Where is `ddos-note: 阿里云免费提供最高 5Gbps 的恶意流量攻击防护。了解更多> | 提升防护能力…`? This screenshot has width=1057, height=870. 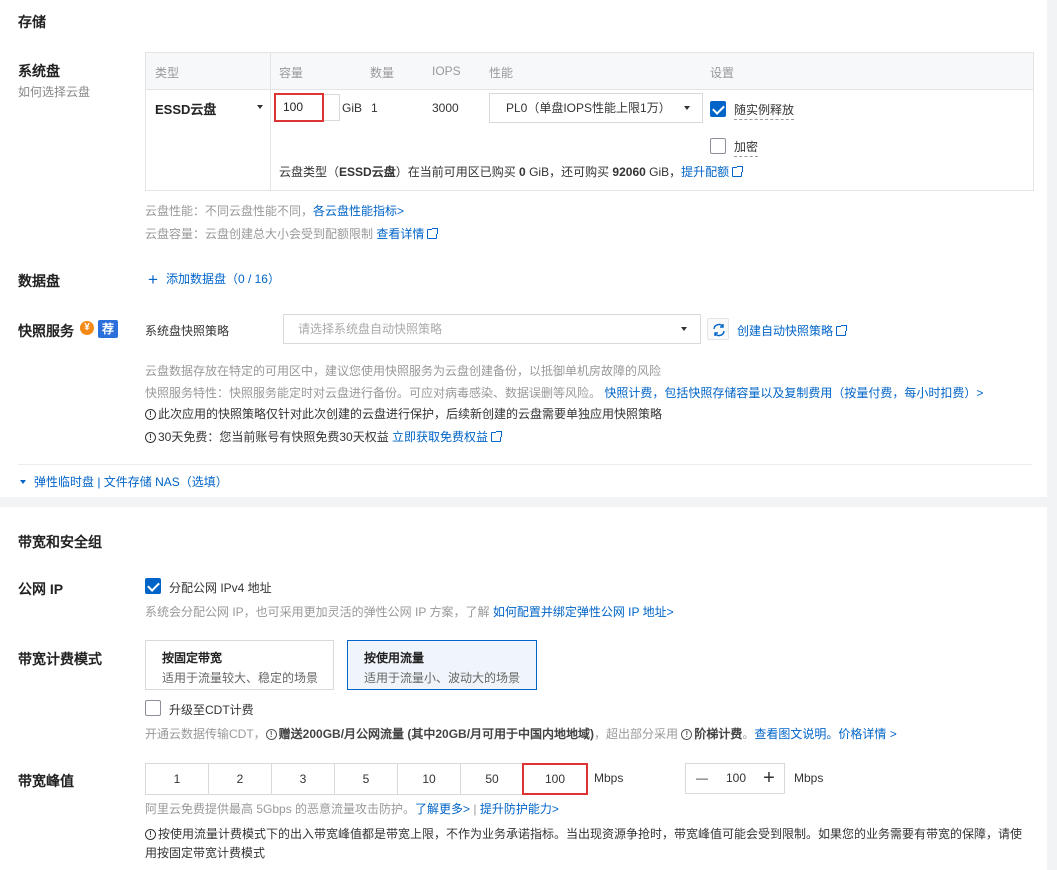 ddos-note: 阿里云免费提供最高 5Gbps 的恶意流量攻击防护。了解更多> | 提升防护能力… is located at coordinates (352, 808).